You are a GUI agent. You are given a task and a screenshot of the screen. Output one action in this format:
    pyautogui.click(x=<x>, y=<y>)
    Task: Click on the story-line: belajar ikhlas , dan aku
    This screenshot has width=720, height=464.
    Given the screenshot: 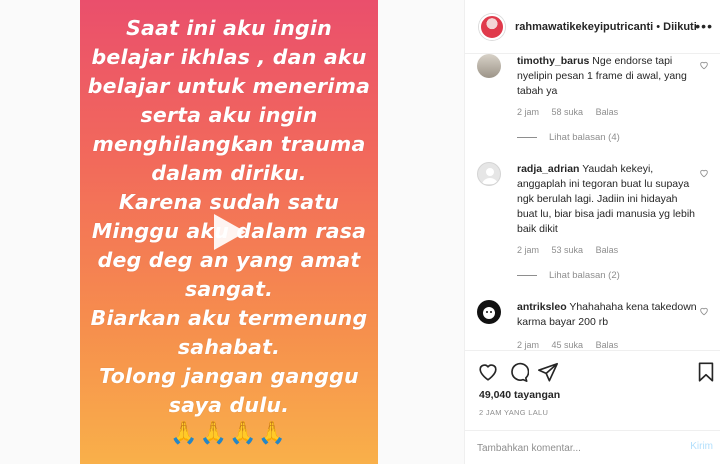 What is the action you would take?
    pyautogui.click(x=229, y=57)
    